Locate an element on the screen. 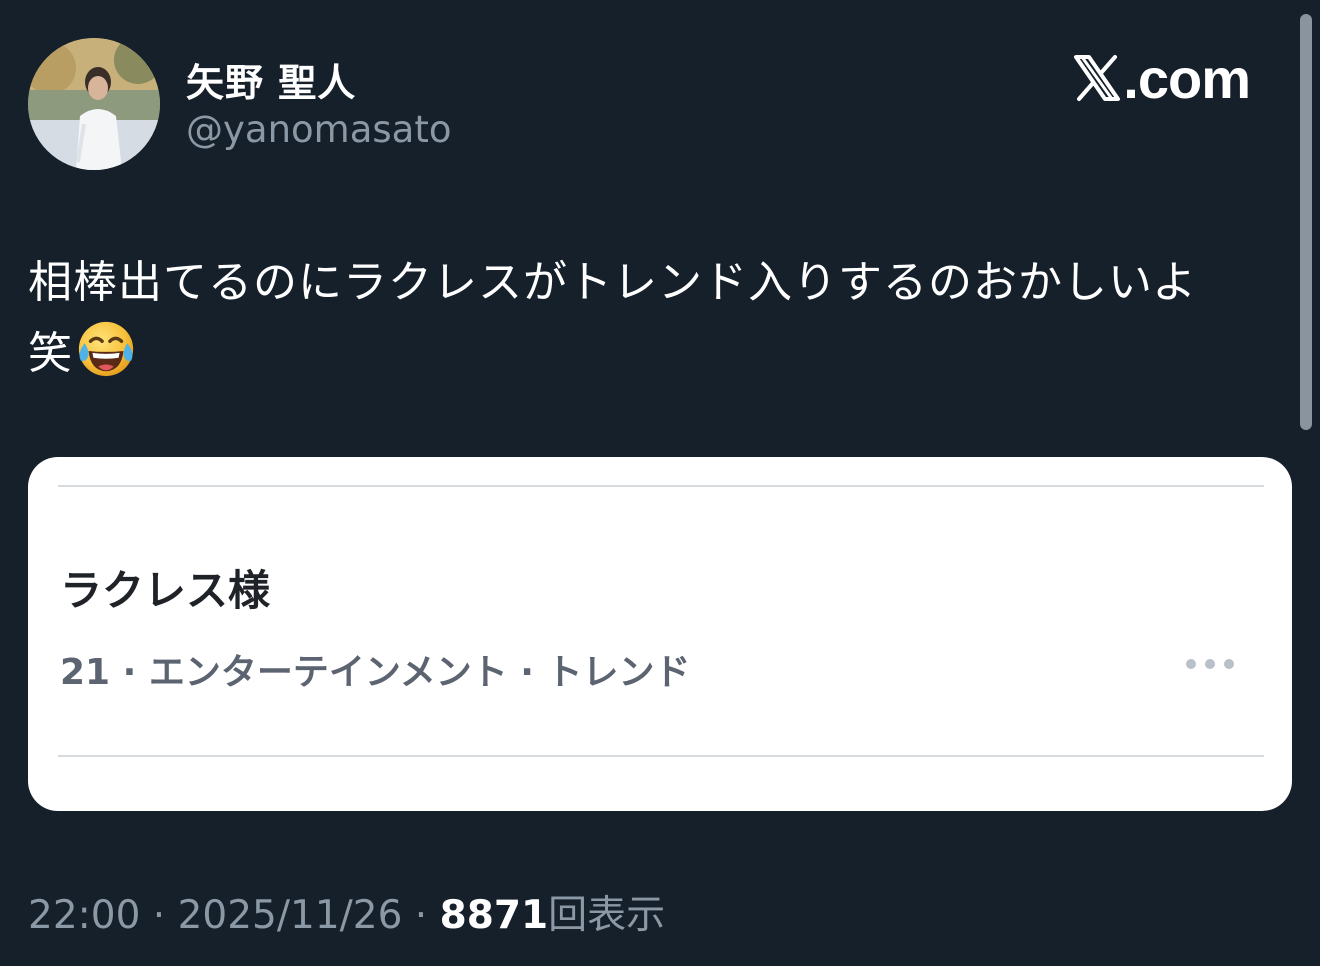 The width and height of the screenshot is (1320, 966). brand-logo: .com is located at coordinates (1162, 78).